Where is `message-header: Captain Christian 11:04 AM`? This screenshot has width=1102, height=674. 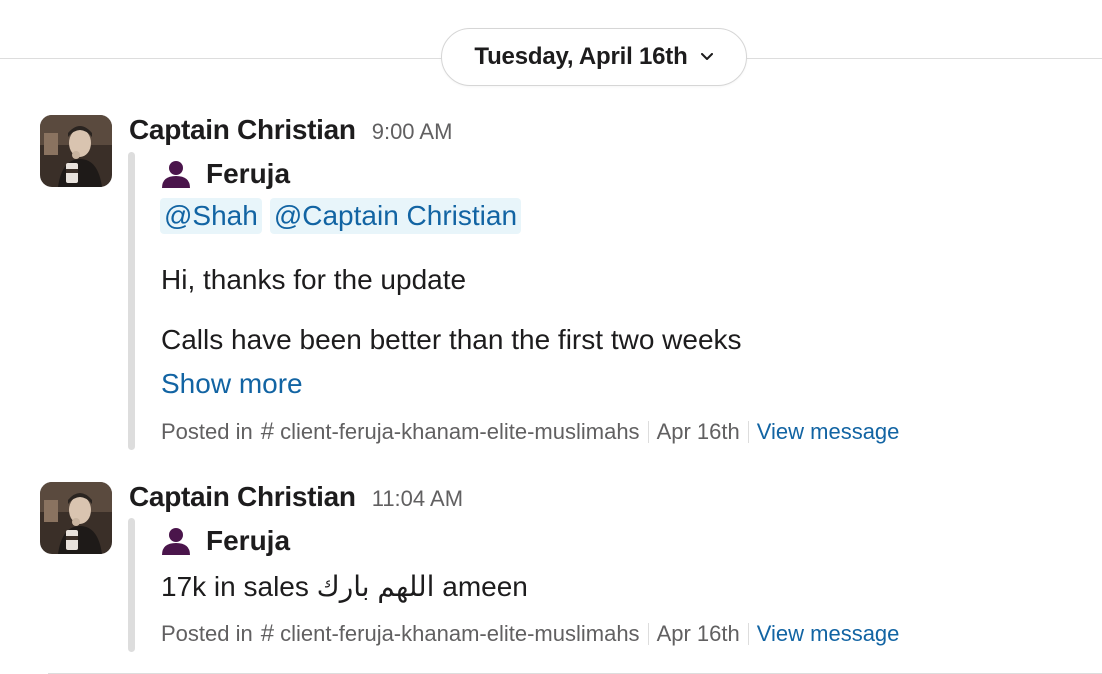
message-header: Captain Christian 11:04 AM is located at coordinates (296, 497).